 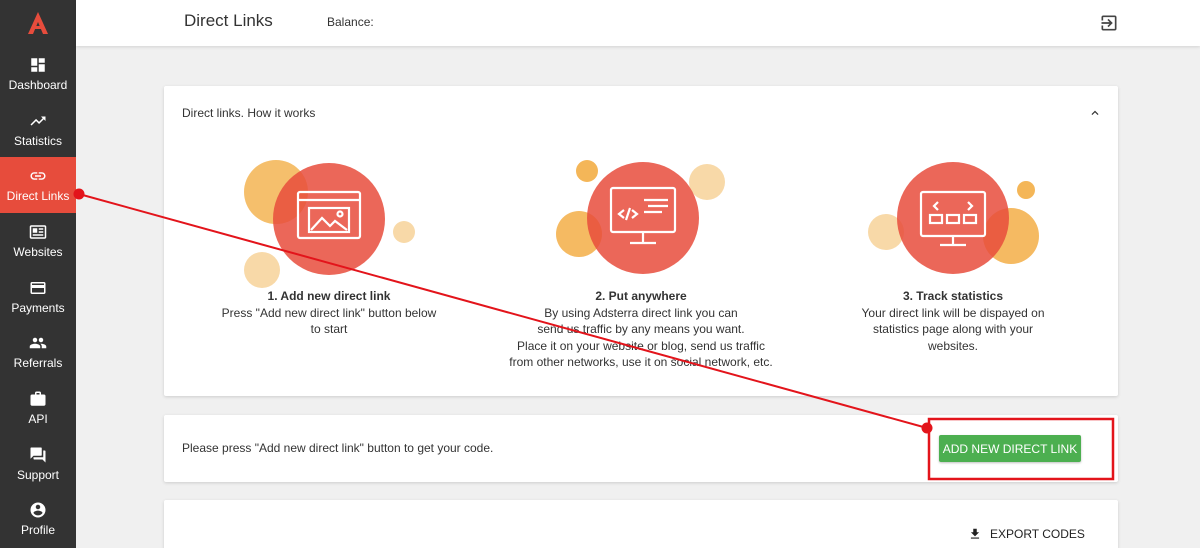 I want to click on sidebar-item-profile: Profile, so click(x=38, y=520).